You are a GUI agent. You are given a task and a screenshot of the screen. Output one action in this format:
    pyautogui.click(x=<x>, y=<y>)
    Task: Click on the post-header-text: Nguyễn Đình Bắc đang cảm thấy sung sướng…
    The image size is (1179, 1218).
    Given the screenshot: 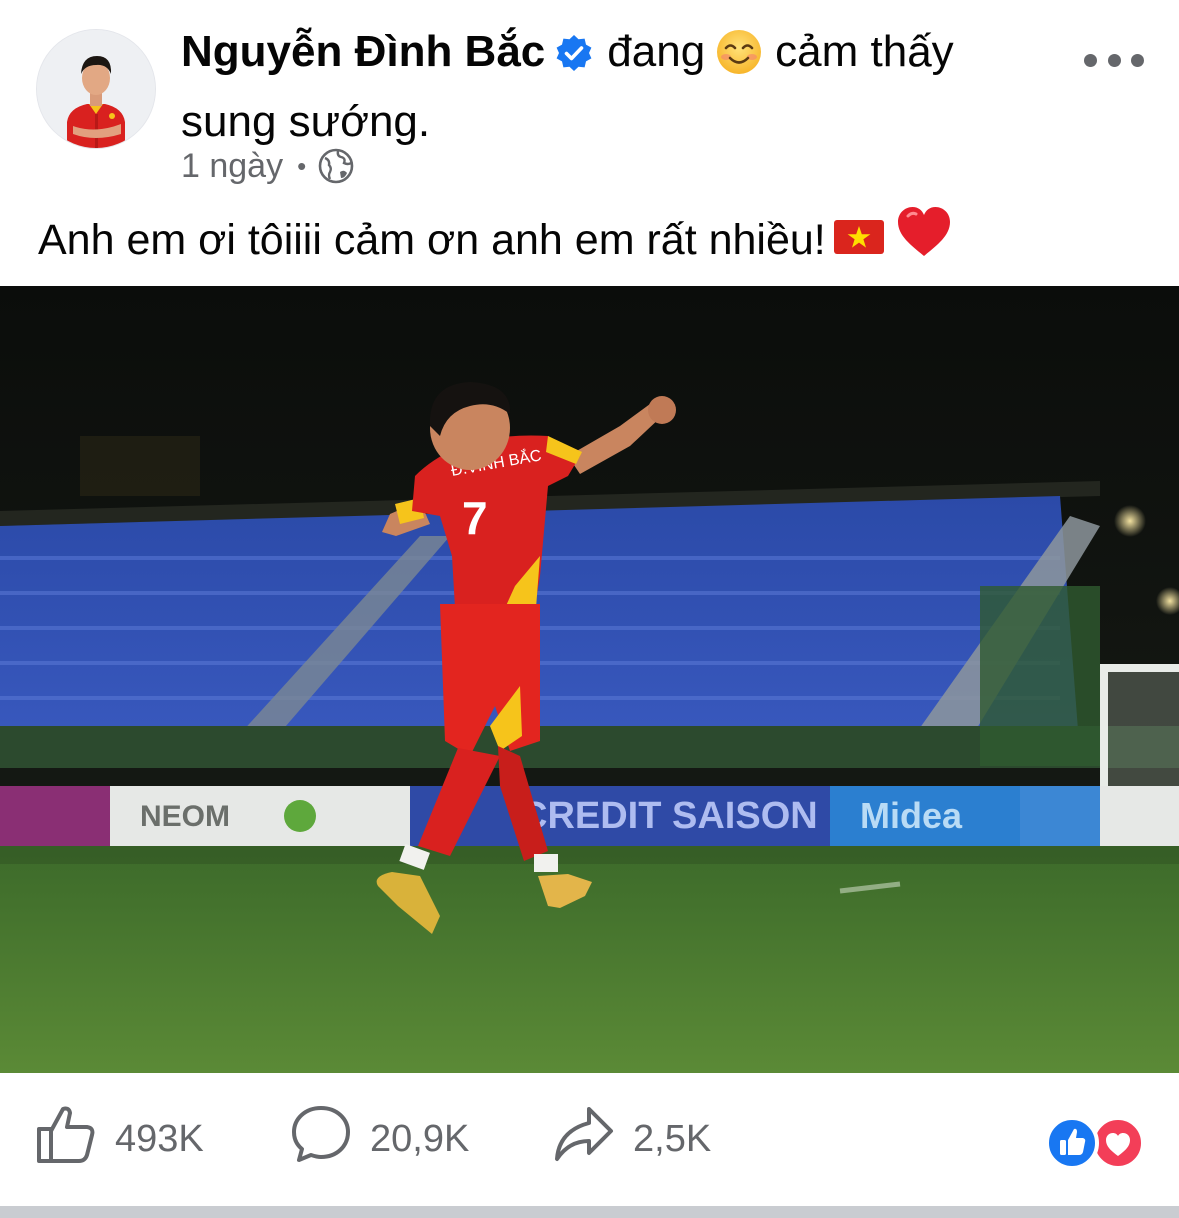 What is the action you would take?
    pyautogui.click(x=621, y=87)
    